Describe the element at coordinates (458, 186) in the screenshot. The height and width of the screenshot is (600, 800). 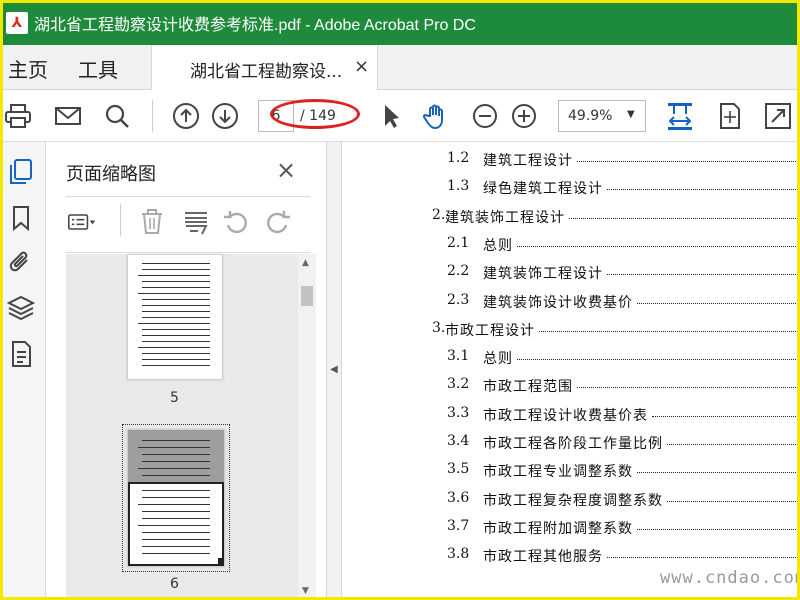
I see `toc-number: 1.3` at that location.